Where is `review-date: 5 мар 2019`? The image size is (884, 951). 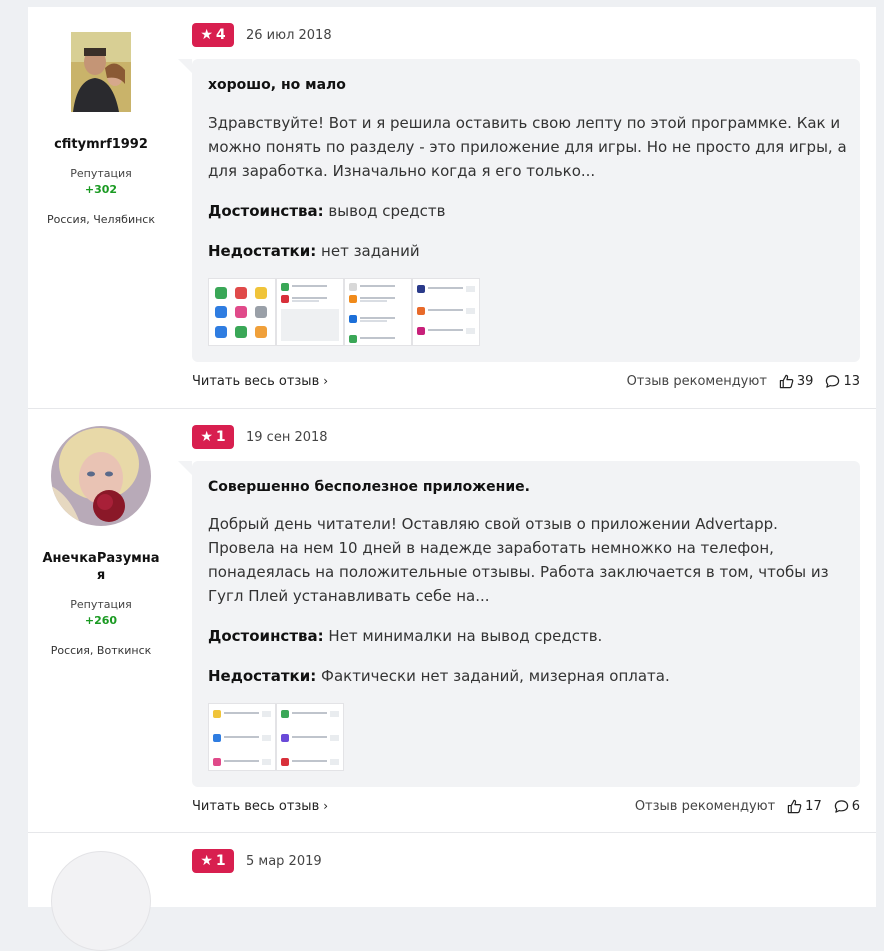 review-date: 5 мар 2019 is located at coordinates (284, 861).